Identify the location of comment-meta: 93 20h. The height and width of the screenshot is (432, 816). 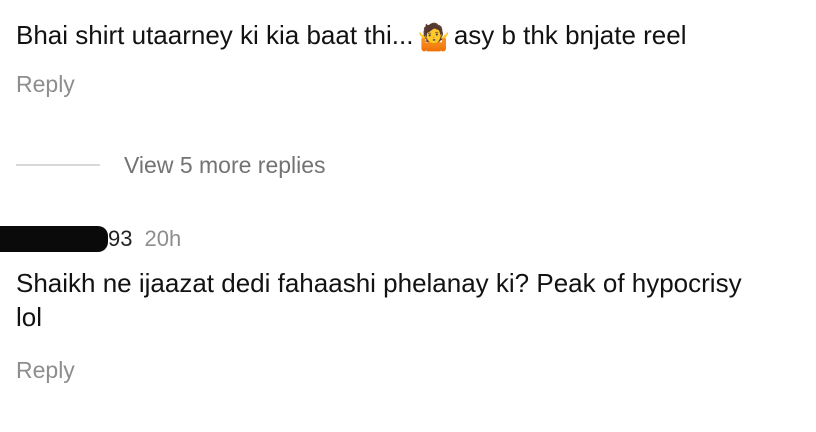
(90, 239).